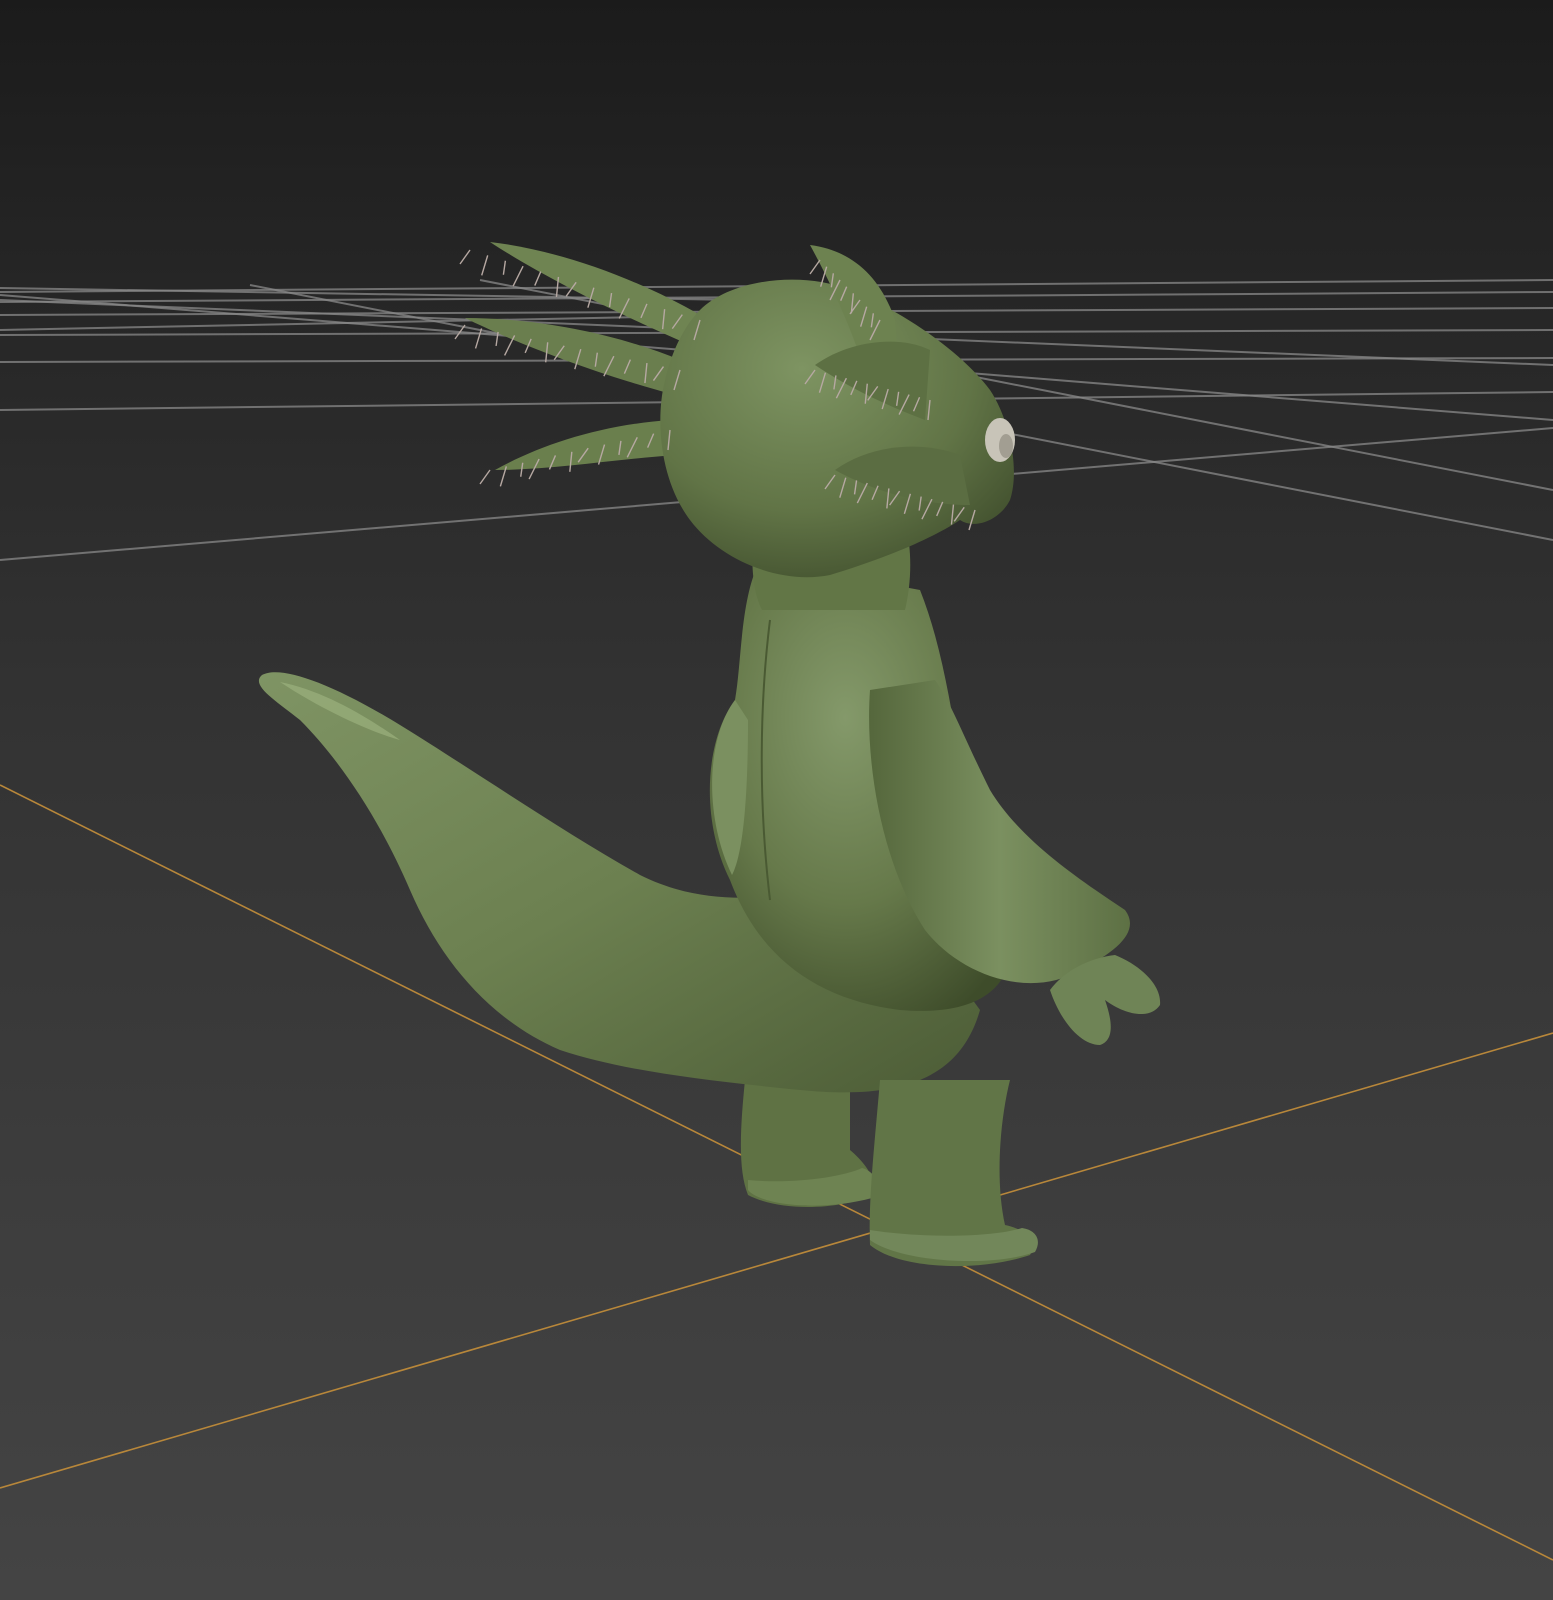  Describe the element at coordinates (1006, 446) in the screenshot. I see `eye-shading` at that location.